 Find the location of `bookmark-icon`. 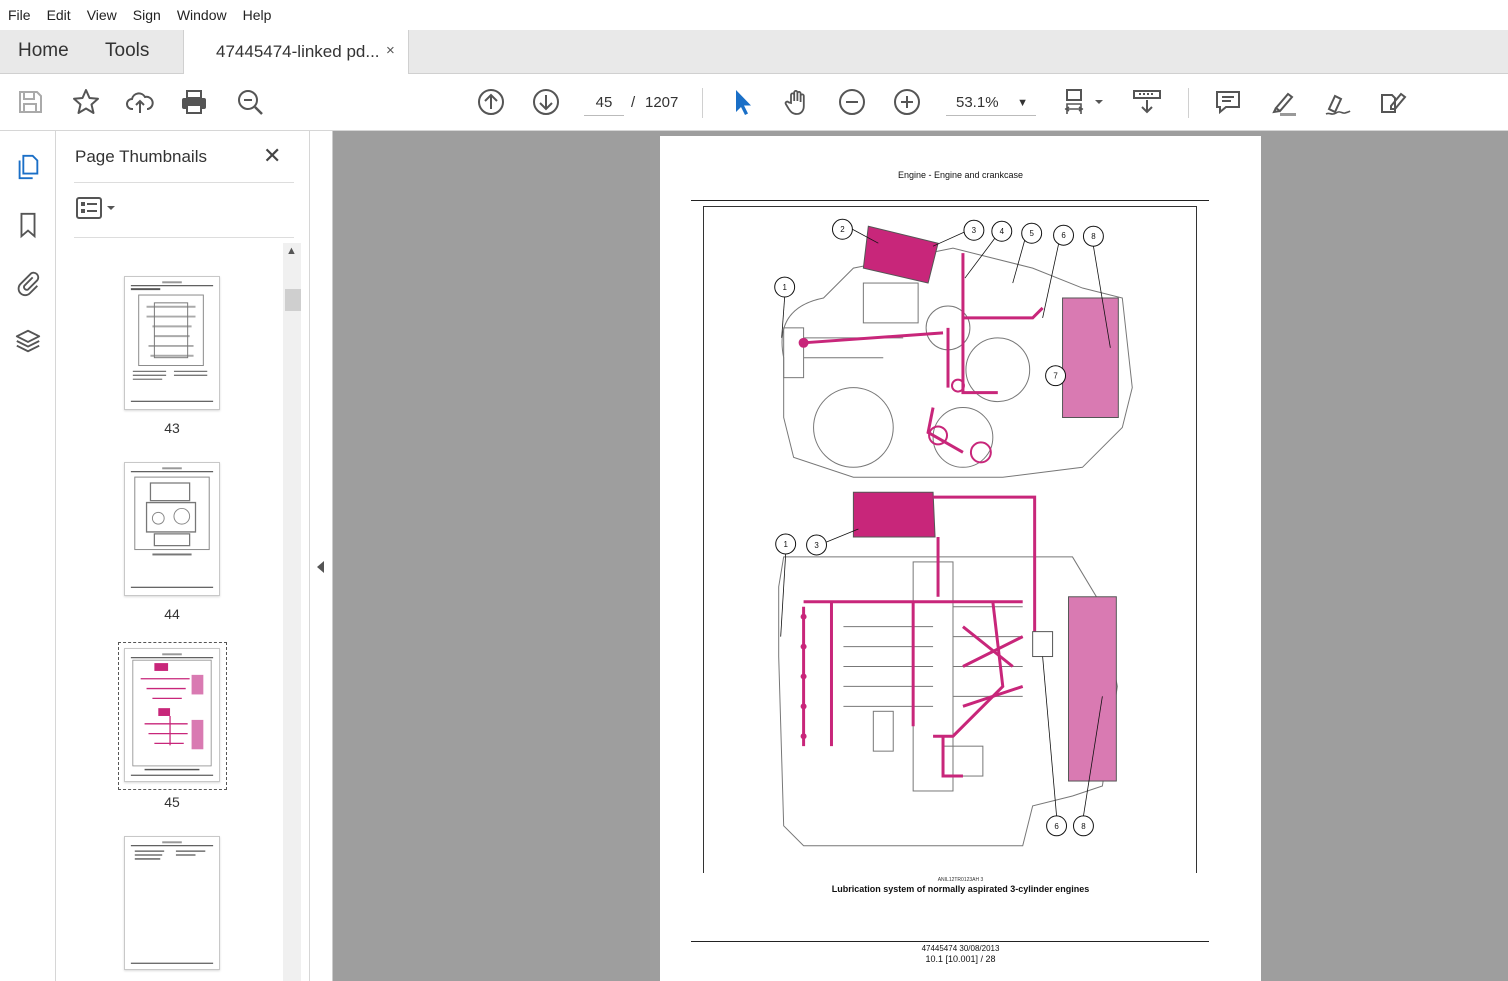

bookmark-icon is located at coordinates (28, 225).